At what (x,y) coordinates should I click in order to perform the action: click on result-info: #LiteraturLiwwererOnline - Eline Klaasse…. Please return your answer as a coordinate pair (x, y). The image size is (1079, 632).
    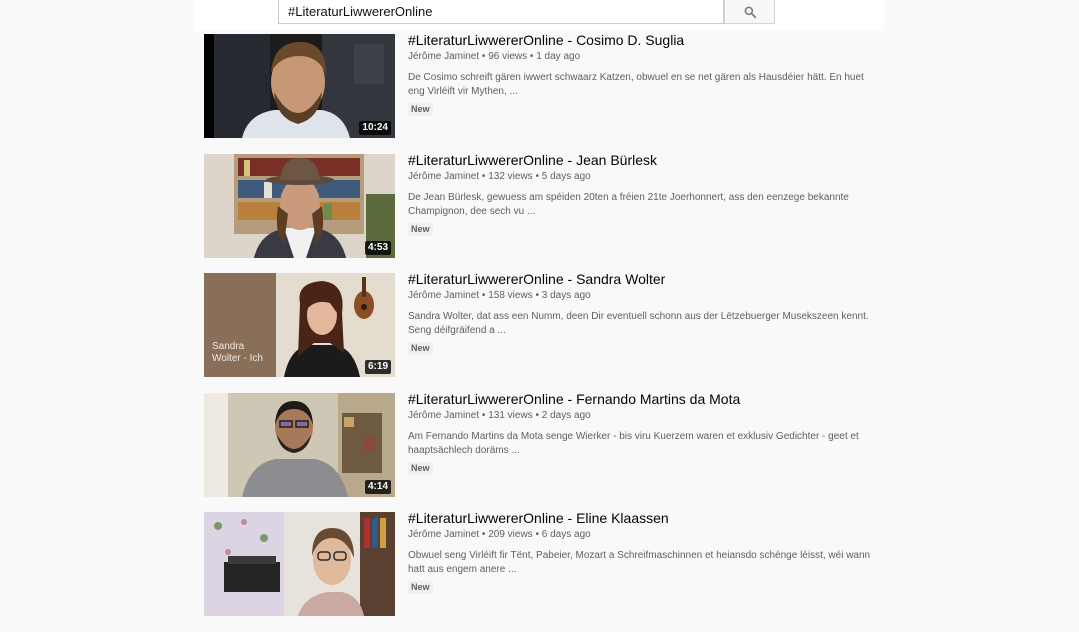
    Looking at the image, I should click on (643, 553).